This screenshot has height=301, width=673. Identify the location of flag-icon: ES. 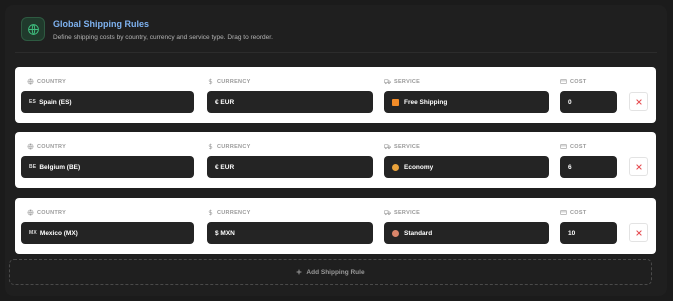
(33, 102).